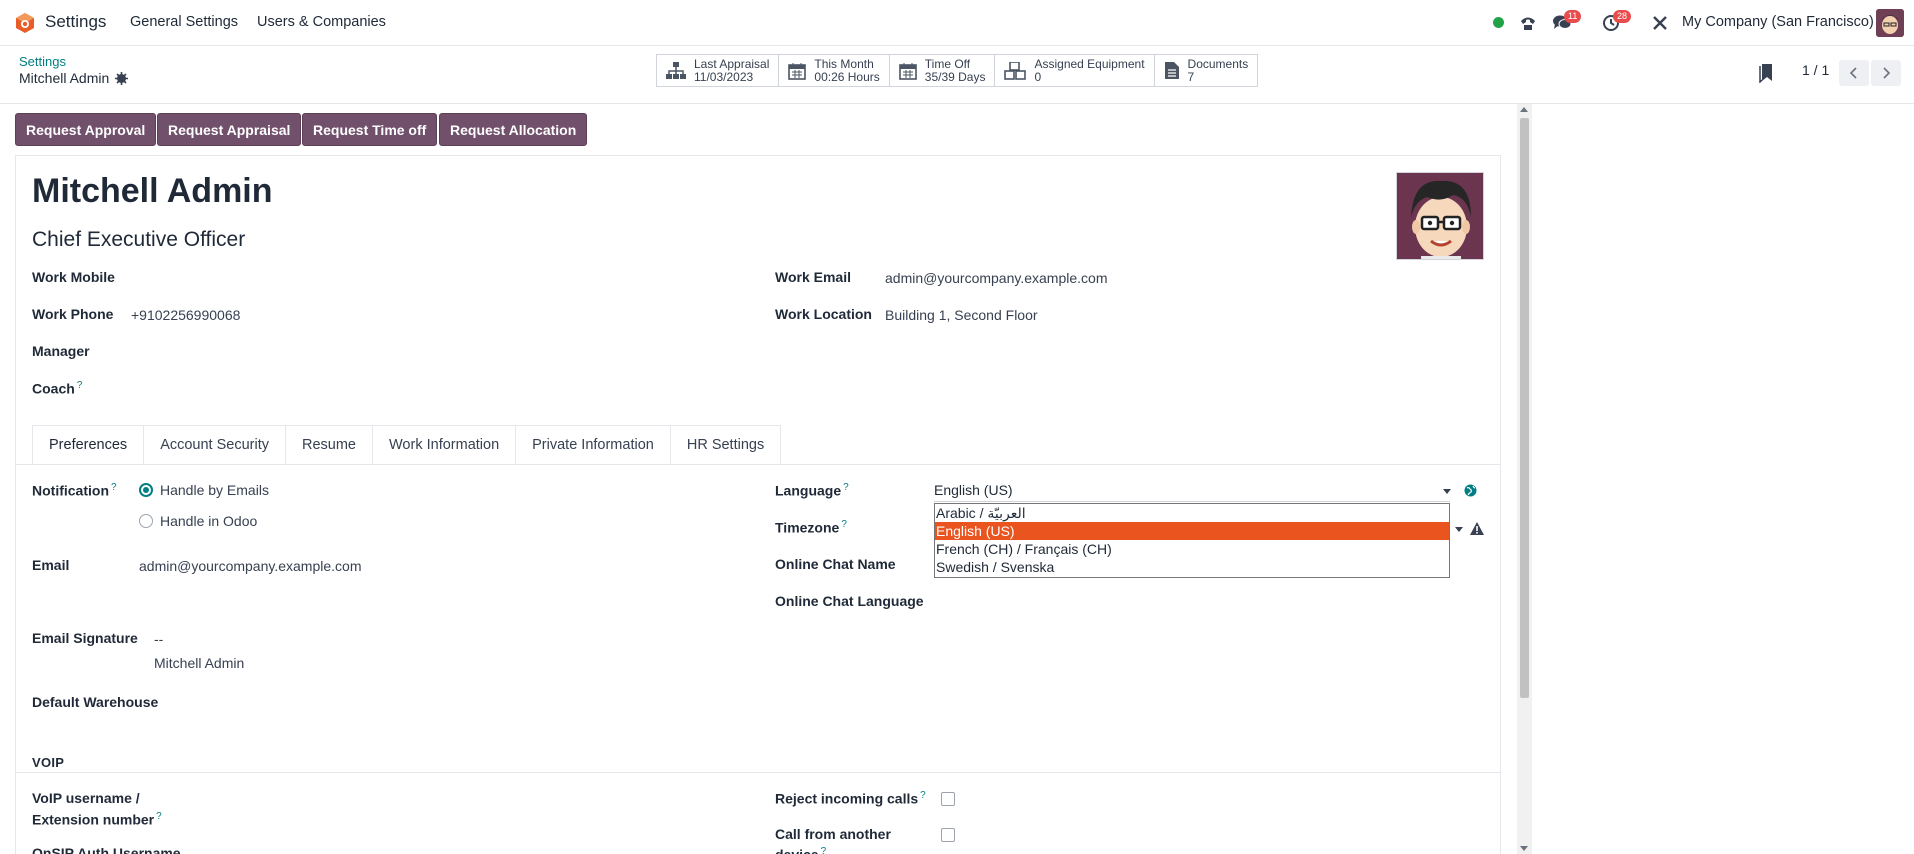  What do you see at coordinates (86, 129) in the screenshot?
I see `request-approval-button: Request Approval` at bounding box center [86, 129].